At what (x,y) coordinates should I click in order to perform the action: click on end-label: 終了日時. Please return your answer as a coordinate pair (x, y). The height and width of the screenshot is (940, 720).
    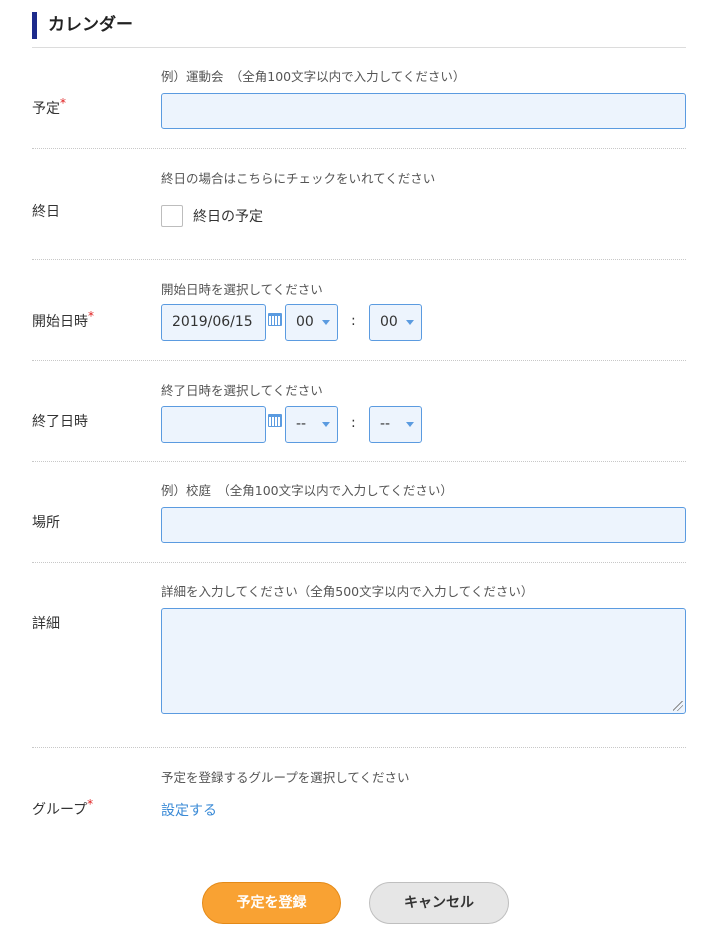
    Looking at the image, I should click on (60, 422).